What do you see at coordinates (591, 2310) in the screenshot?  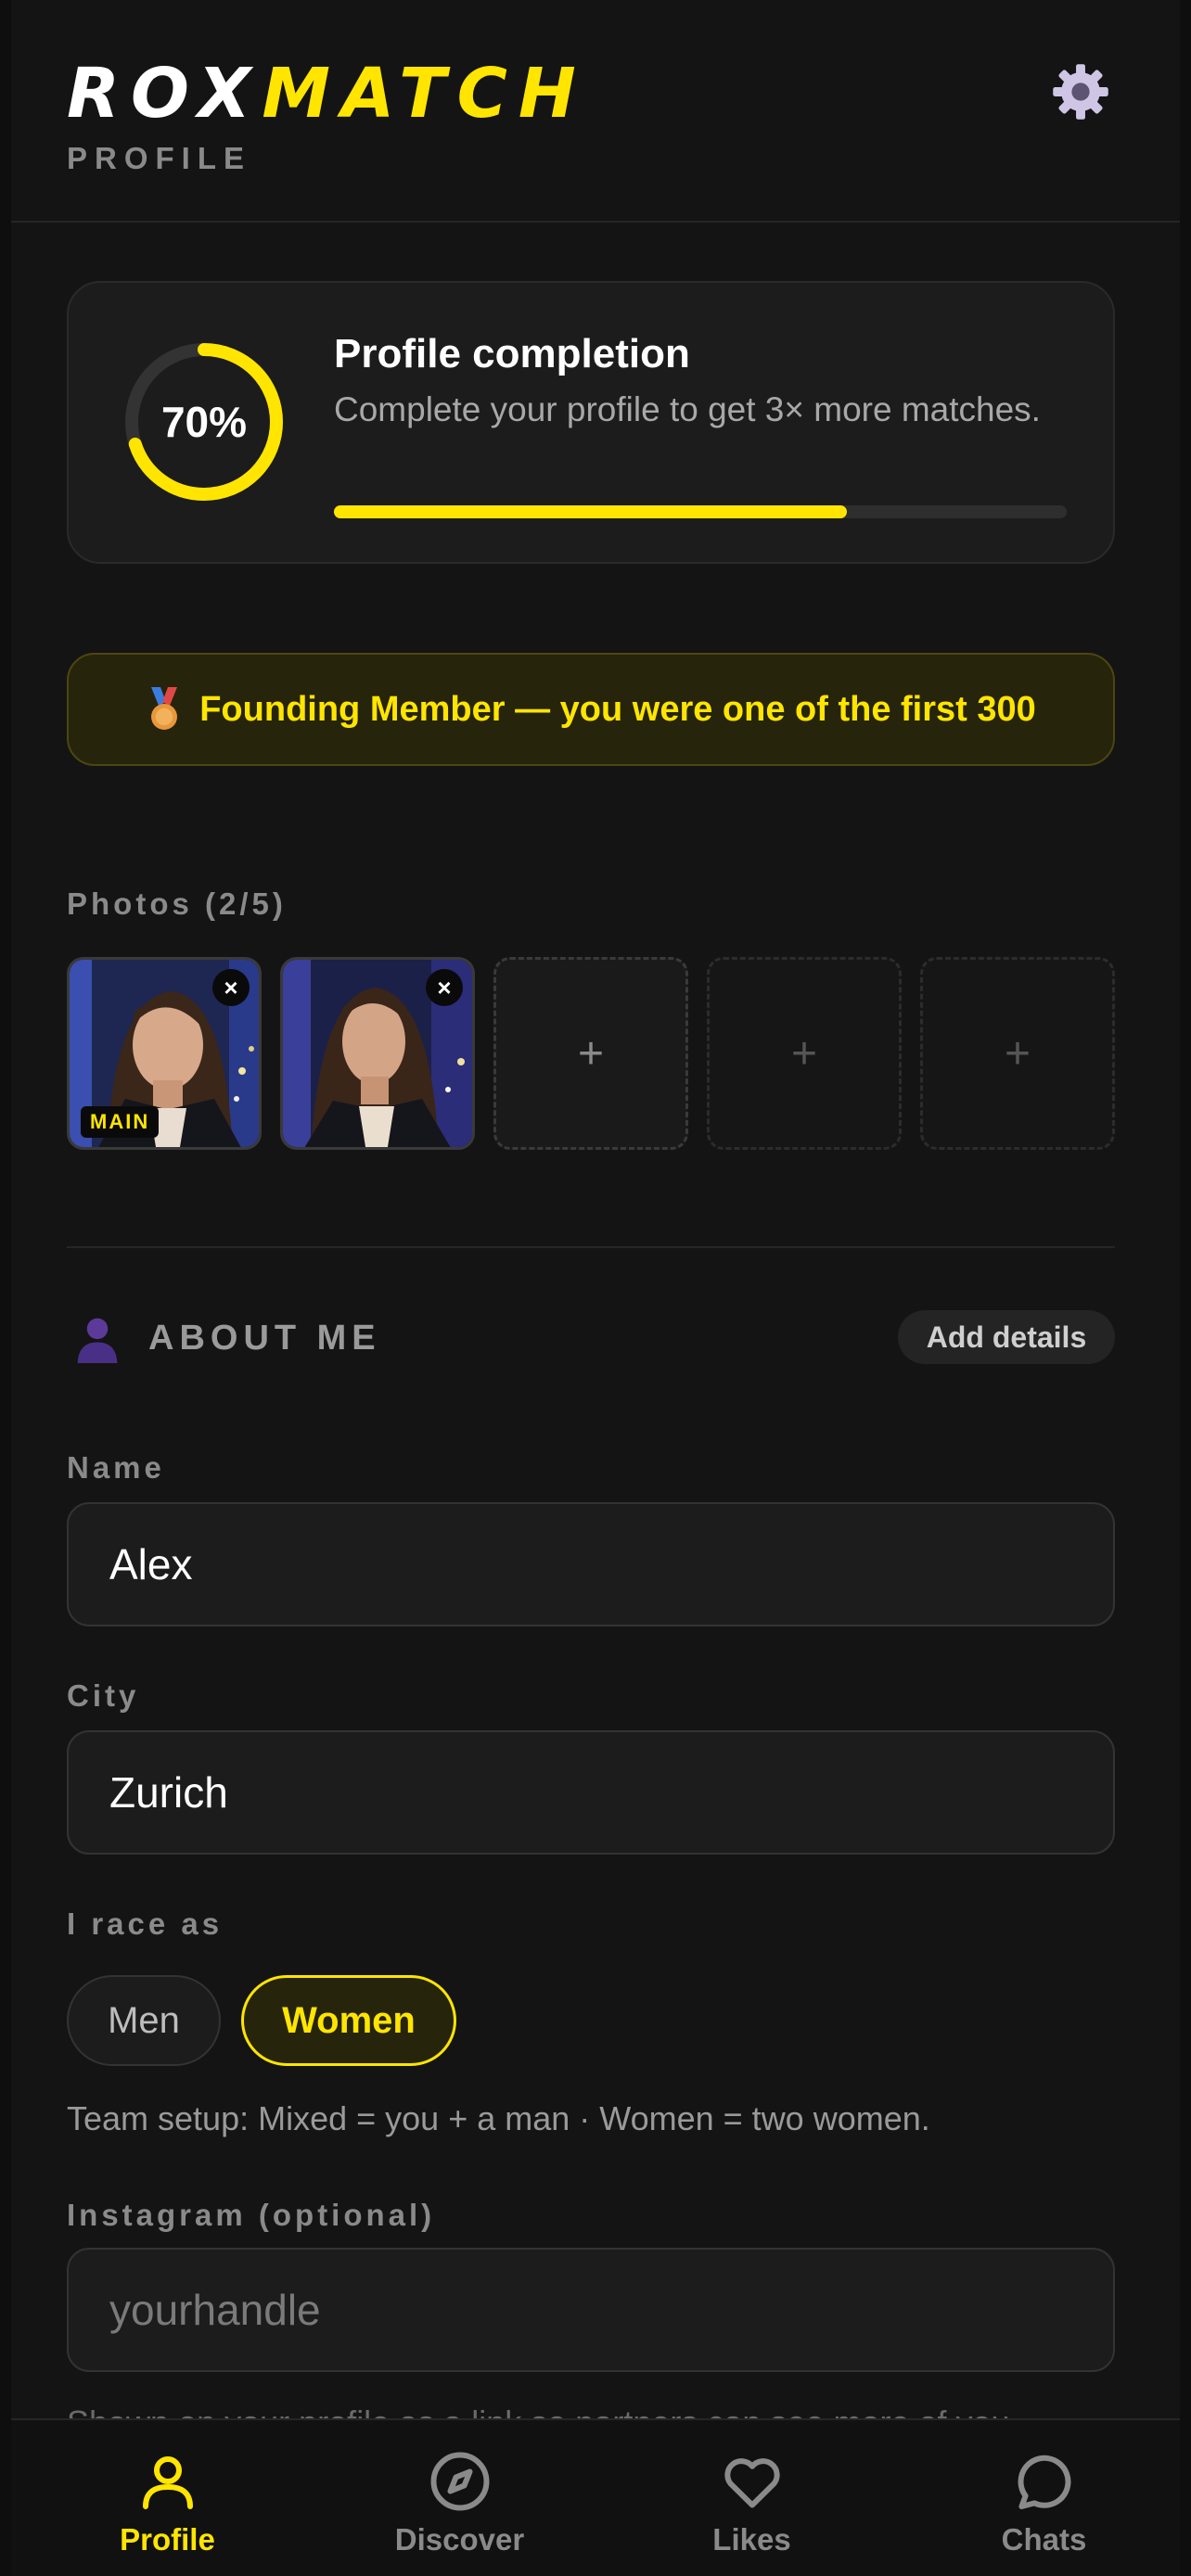 I see `instagram-input: yourhandle` at bounding box center [591, 2310].